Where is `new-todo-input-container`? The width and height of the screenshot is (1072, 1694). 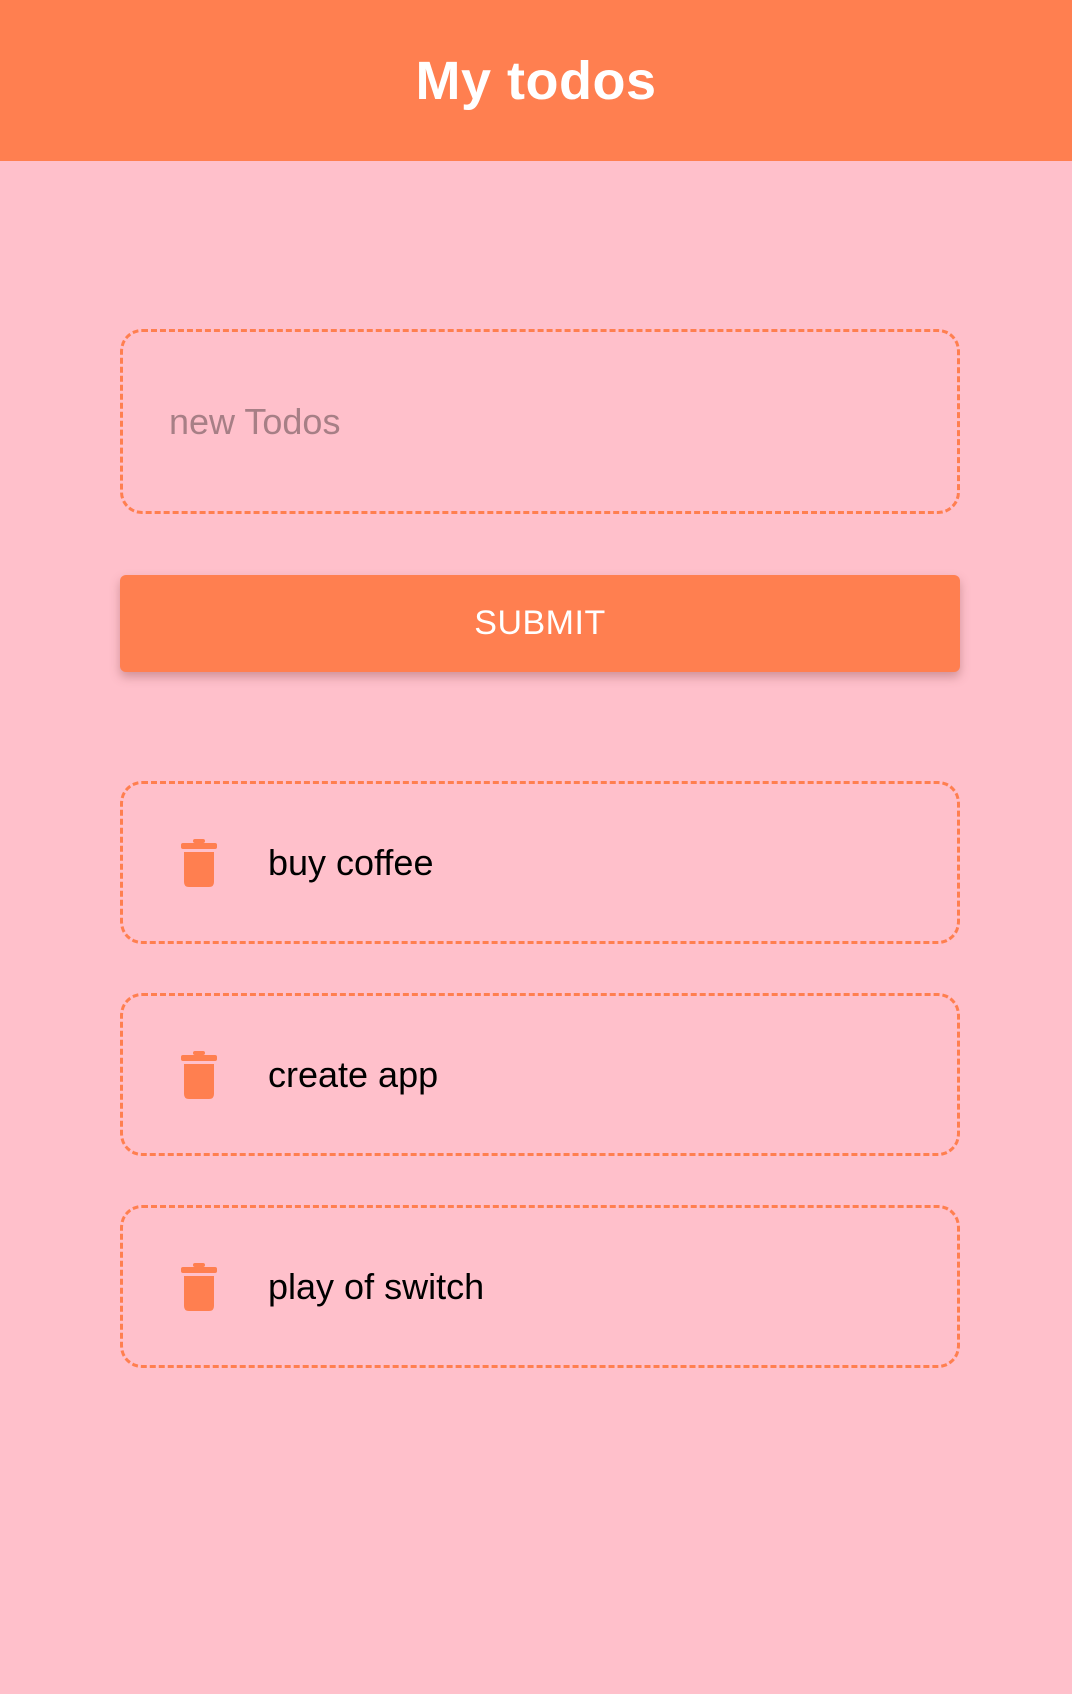
new-todo-input-container is located at coordinates (540, 421).